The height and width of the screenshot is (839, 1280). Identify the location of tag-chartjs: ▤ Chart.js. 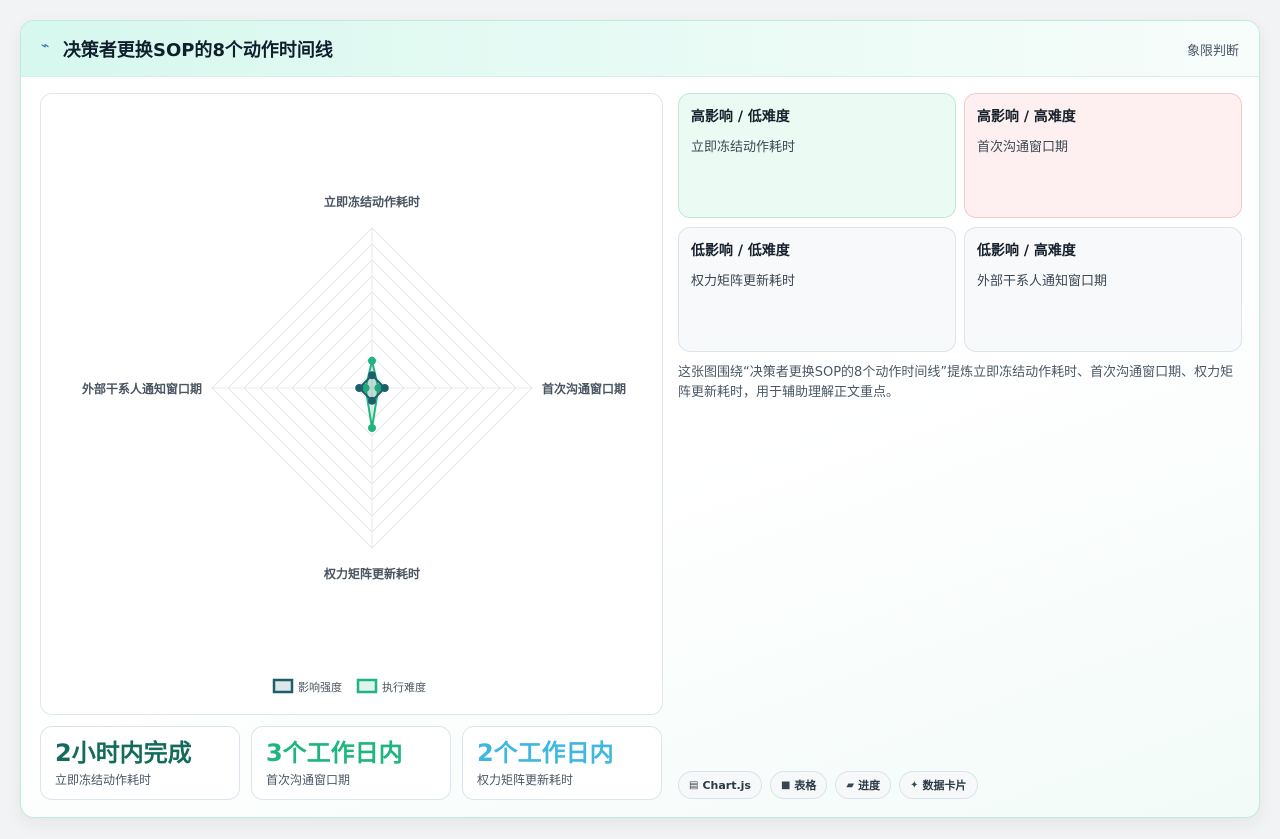
(720, 785).